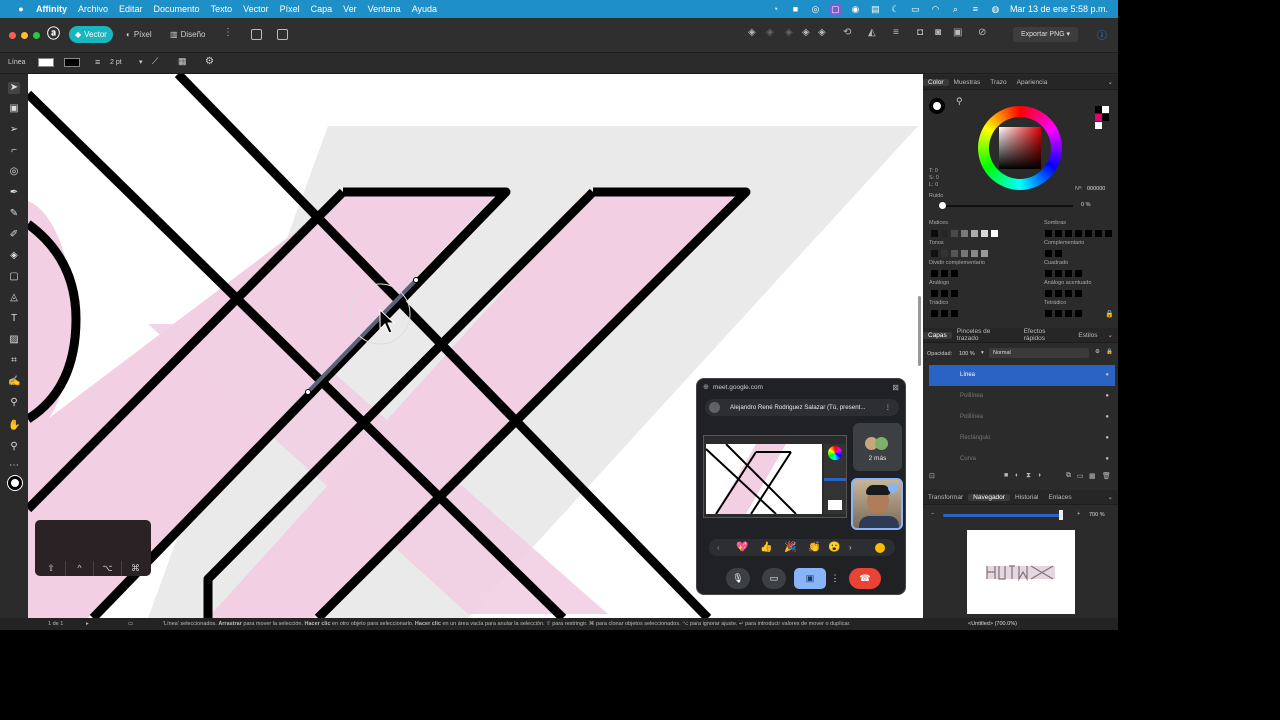  Describe the element at coordinates (14, 235) in the screenshot. I see `brush-tool-icon: ✐` at that location.